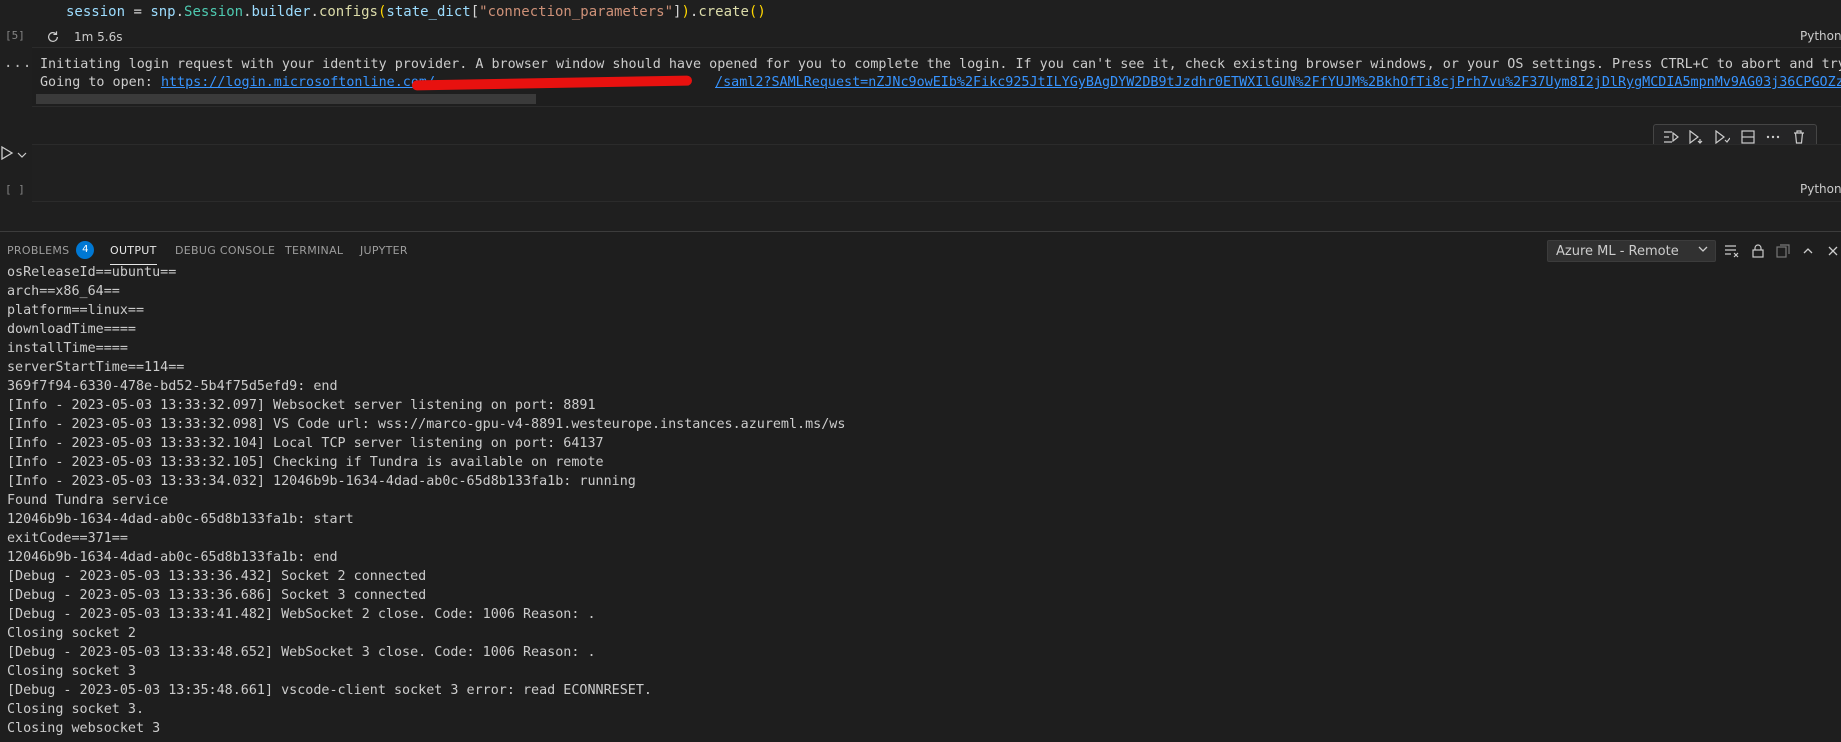  What do you see at coordinates (133, 250) in the screenshot?
I see `tab-label: OUTPUT` at bounding box center [133, 250].